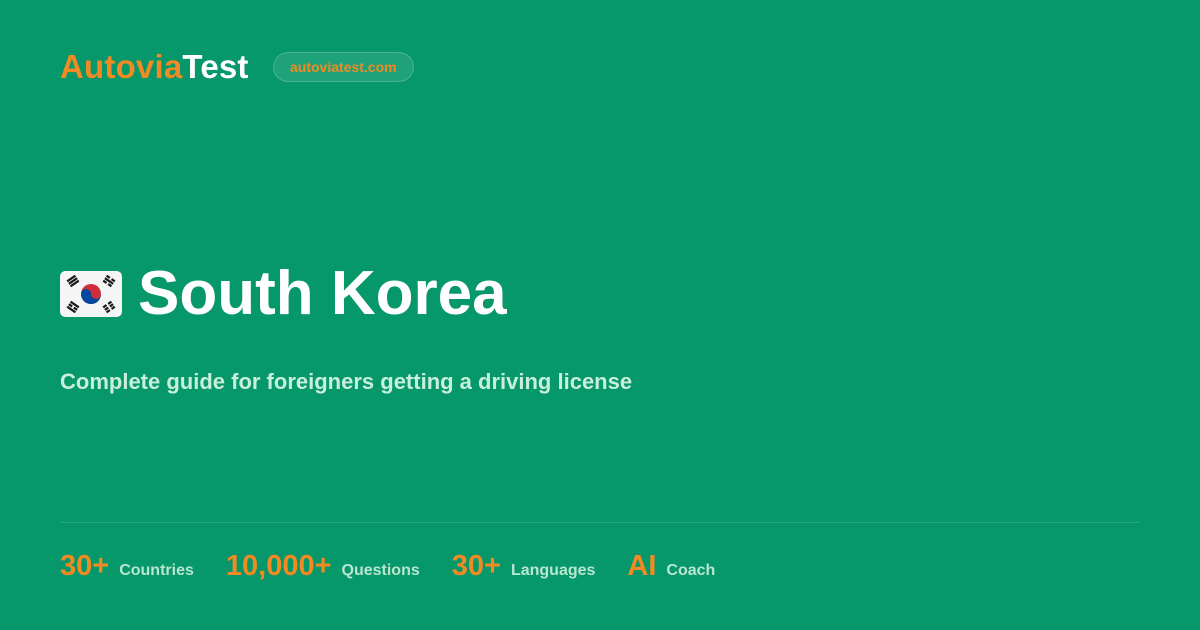 This screenshot has height=630, width=1200. I want to click on south-korea-flag-icon, so click(91, 294).